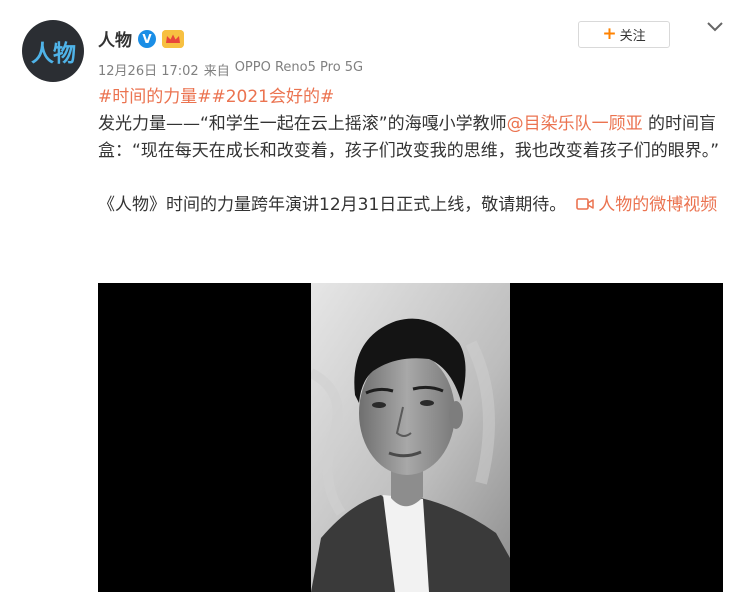 The height and width of the screenshot is (592, 747). I want to click on member-crown-icon, so click(173, 38).